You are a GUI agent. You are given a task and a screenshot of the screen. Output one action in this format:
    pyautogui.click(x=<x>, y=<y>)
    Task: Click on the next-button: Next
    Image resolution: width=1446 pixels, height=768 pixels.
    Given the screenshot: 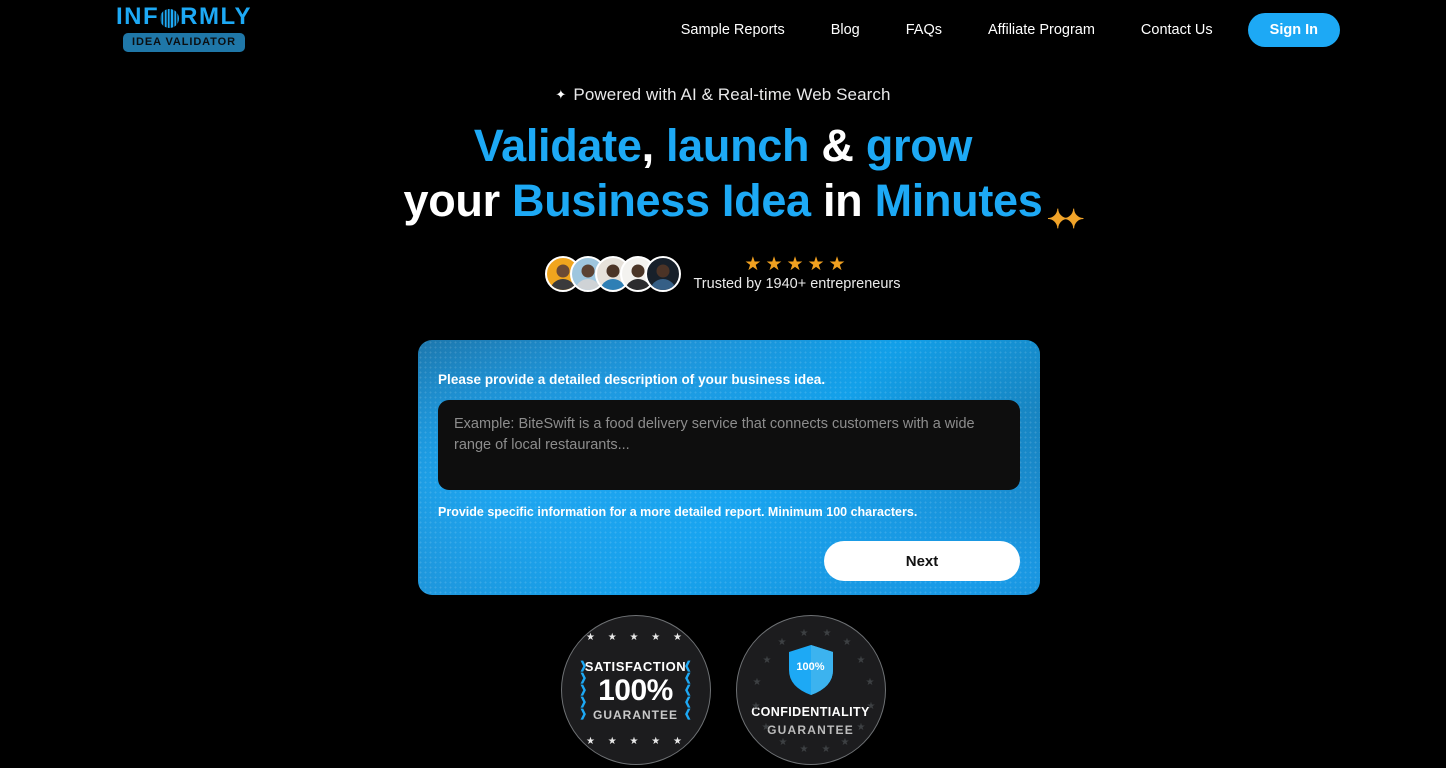 What is the action you would take?
    pyautogui.click(x=922, y=561)
    